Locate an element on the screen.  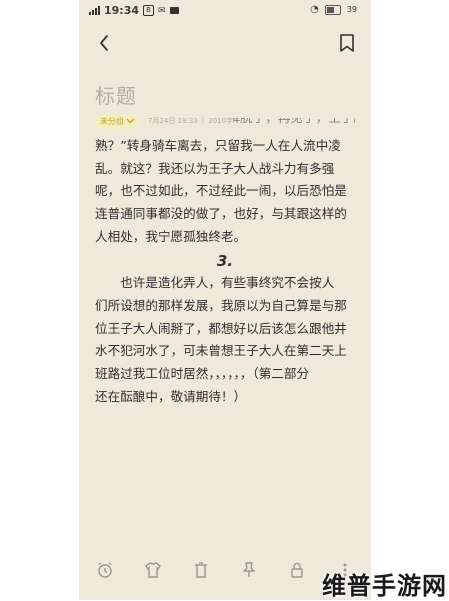
word-count: 2010字 is located at coordinates (220, 121).